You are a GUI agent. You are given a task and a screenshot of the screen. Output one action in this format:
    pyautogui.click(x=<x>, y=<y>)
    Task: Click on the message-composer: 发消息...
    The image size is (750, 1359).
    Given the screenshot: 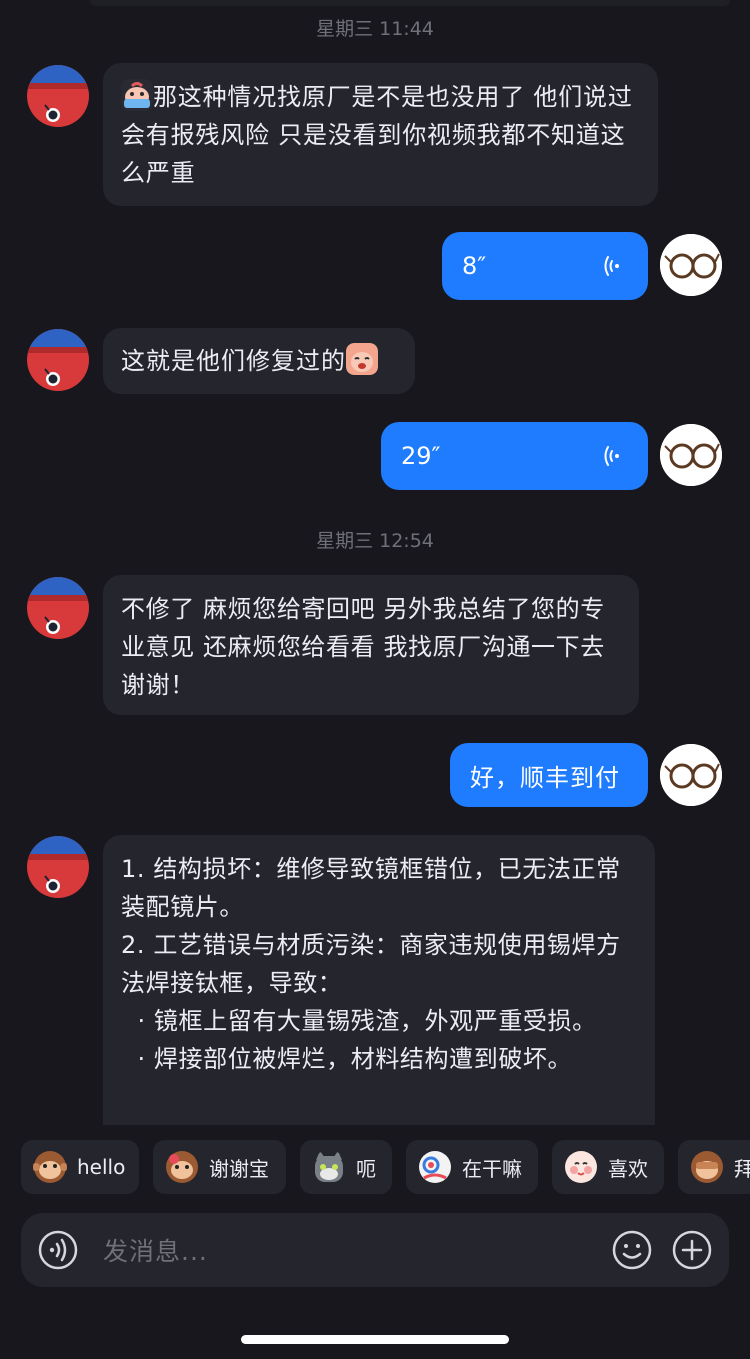 What is the action you would take?
    pyautogui.click(x=375, y=1250)
    